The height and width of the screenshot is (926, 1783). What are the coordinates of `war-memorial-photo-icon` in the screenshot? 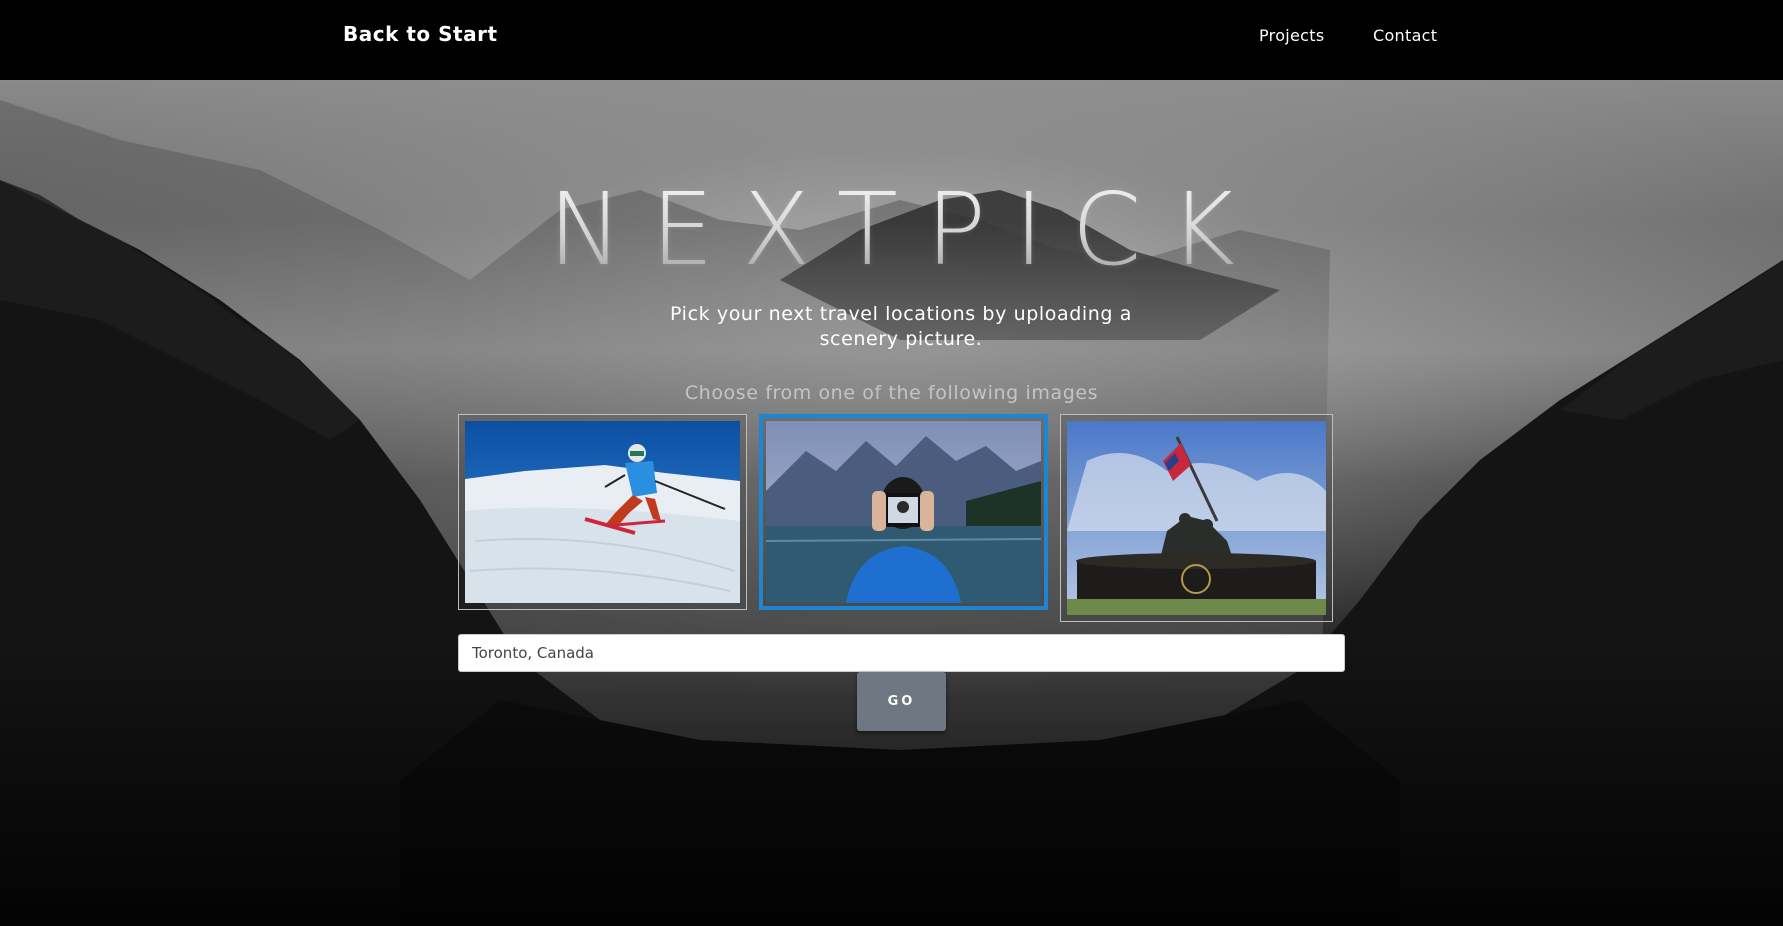 It's located at (1196, 518).